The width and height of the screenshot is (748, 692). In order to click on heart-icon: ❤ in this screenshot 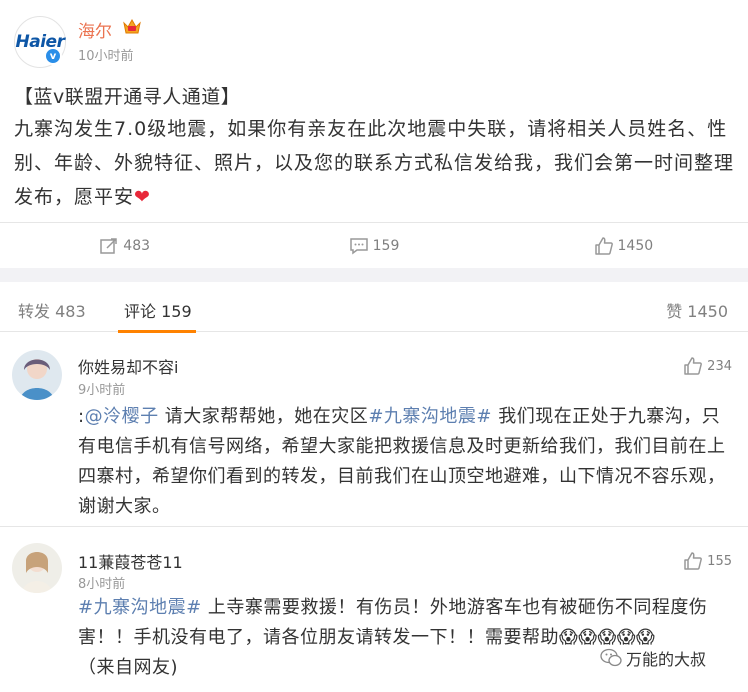, I will do `click(142, 197)`.